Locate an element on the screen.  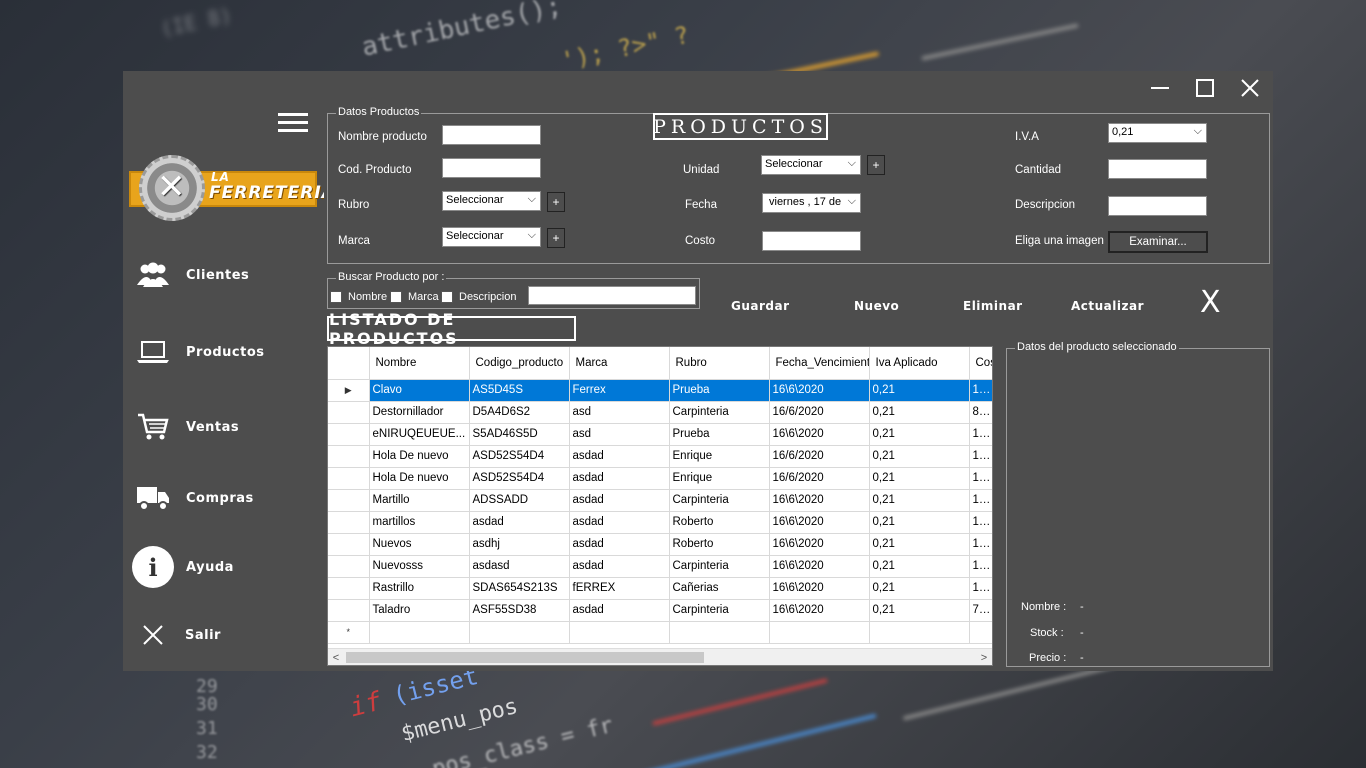
table-cell: asd is located at coordinates (619, 434).